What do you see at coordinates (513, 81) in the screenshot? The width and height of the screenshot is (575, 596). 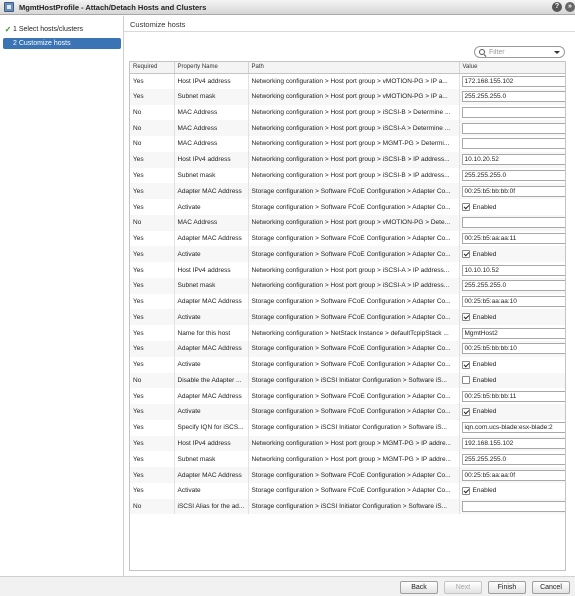 I see `value-input: 172.168.155.102` at bounding box center [513, 81].